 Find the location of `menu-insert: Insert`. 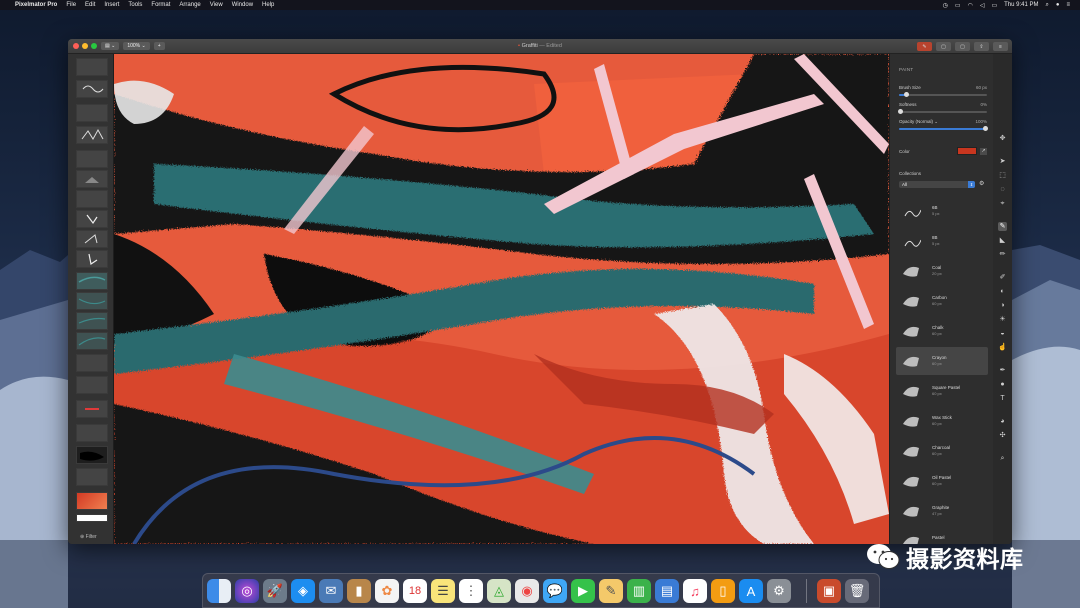

menu-insert: Insert is located at coordinates (111, 5).